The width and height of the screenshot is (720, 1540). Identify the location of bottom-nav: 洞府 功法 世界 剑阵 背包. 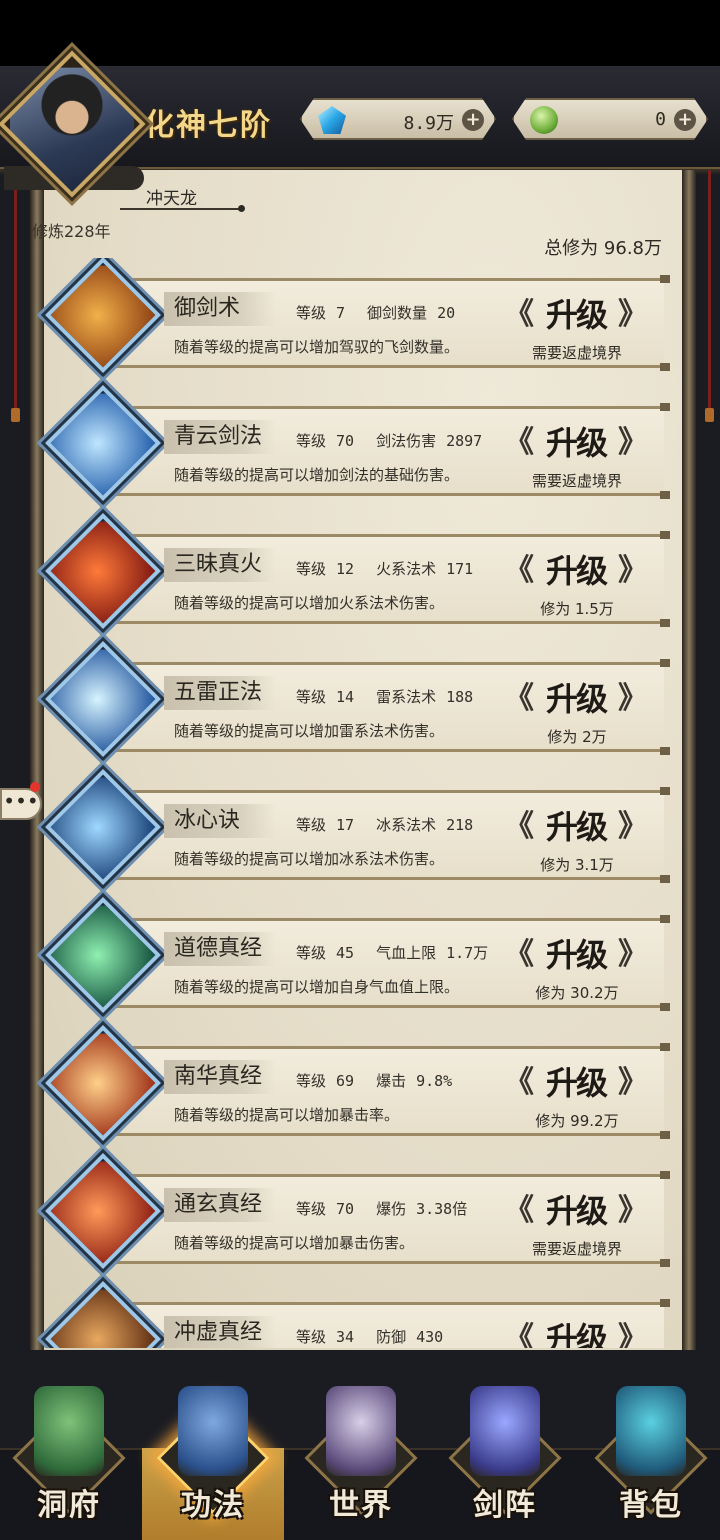
(360, 1444).